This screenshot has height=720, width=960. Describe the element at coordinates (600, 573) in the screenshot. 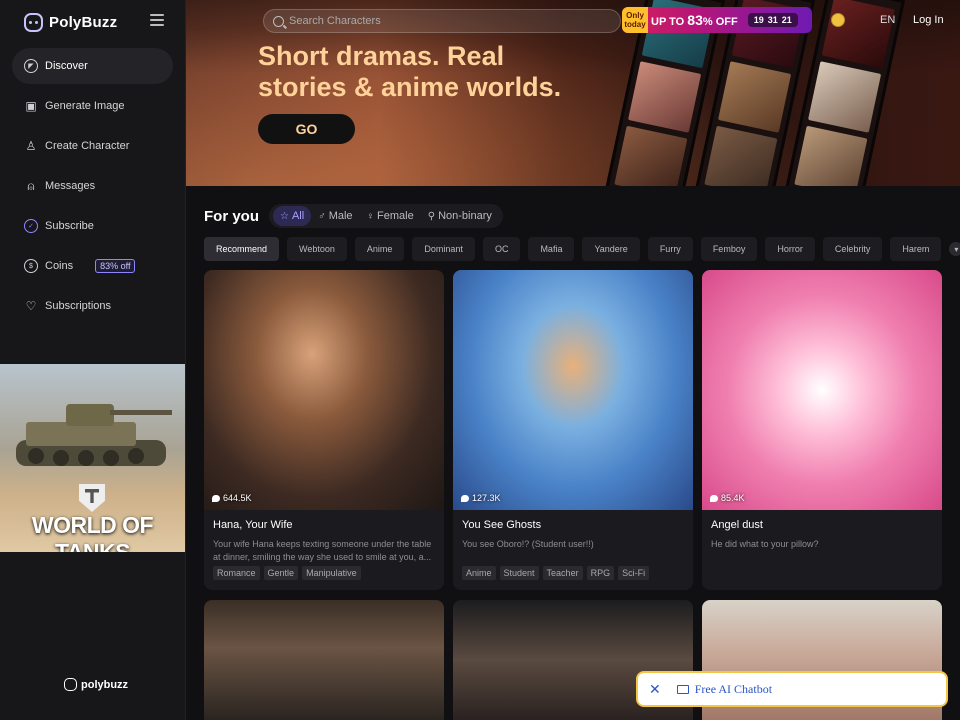

I see `card-tag: RPG` at that location.